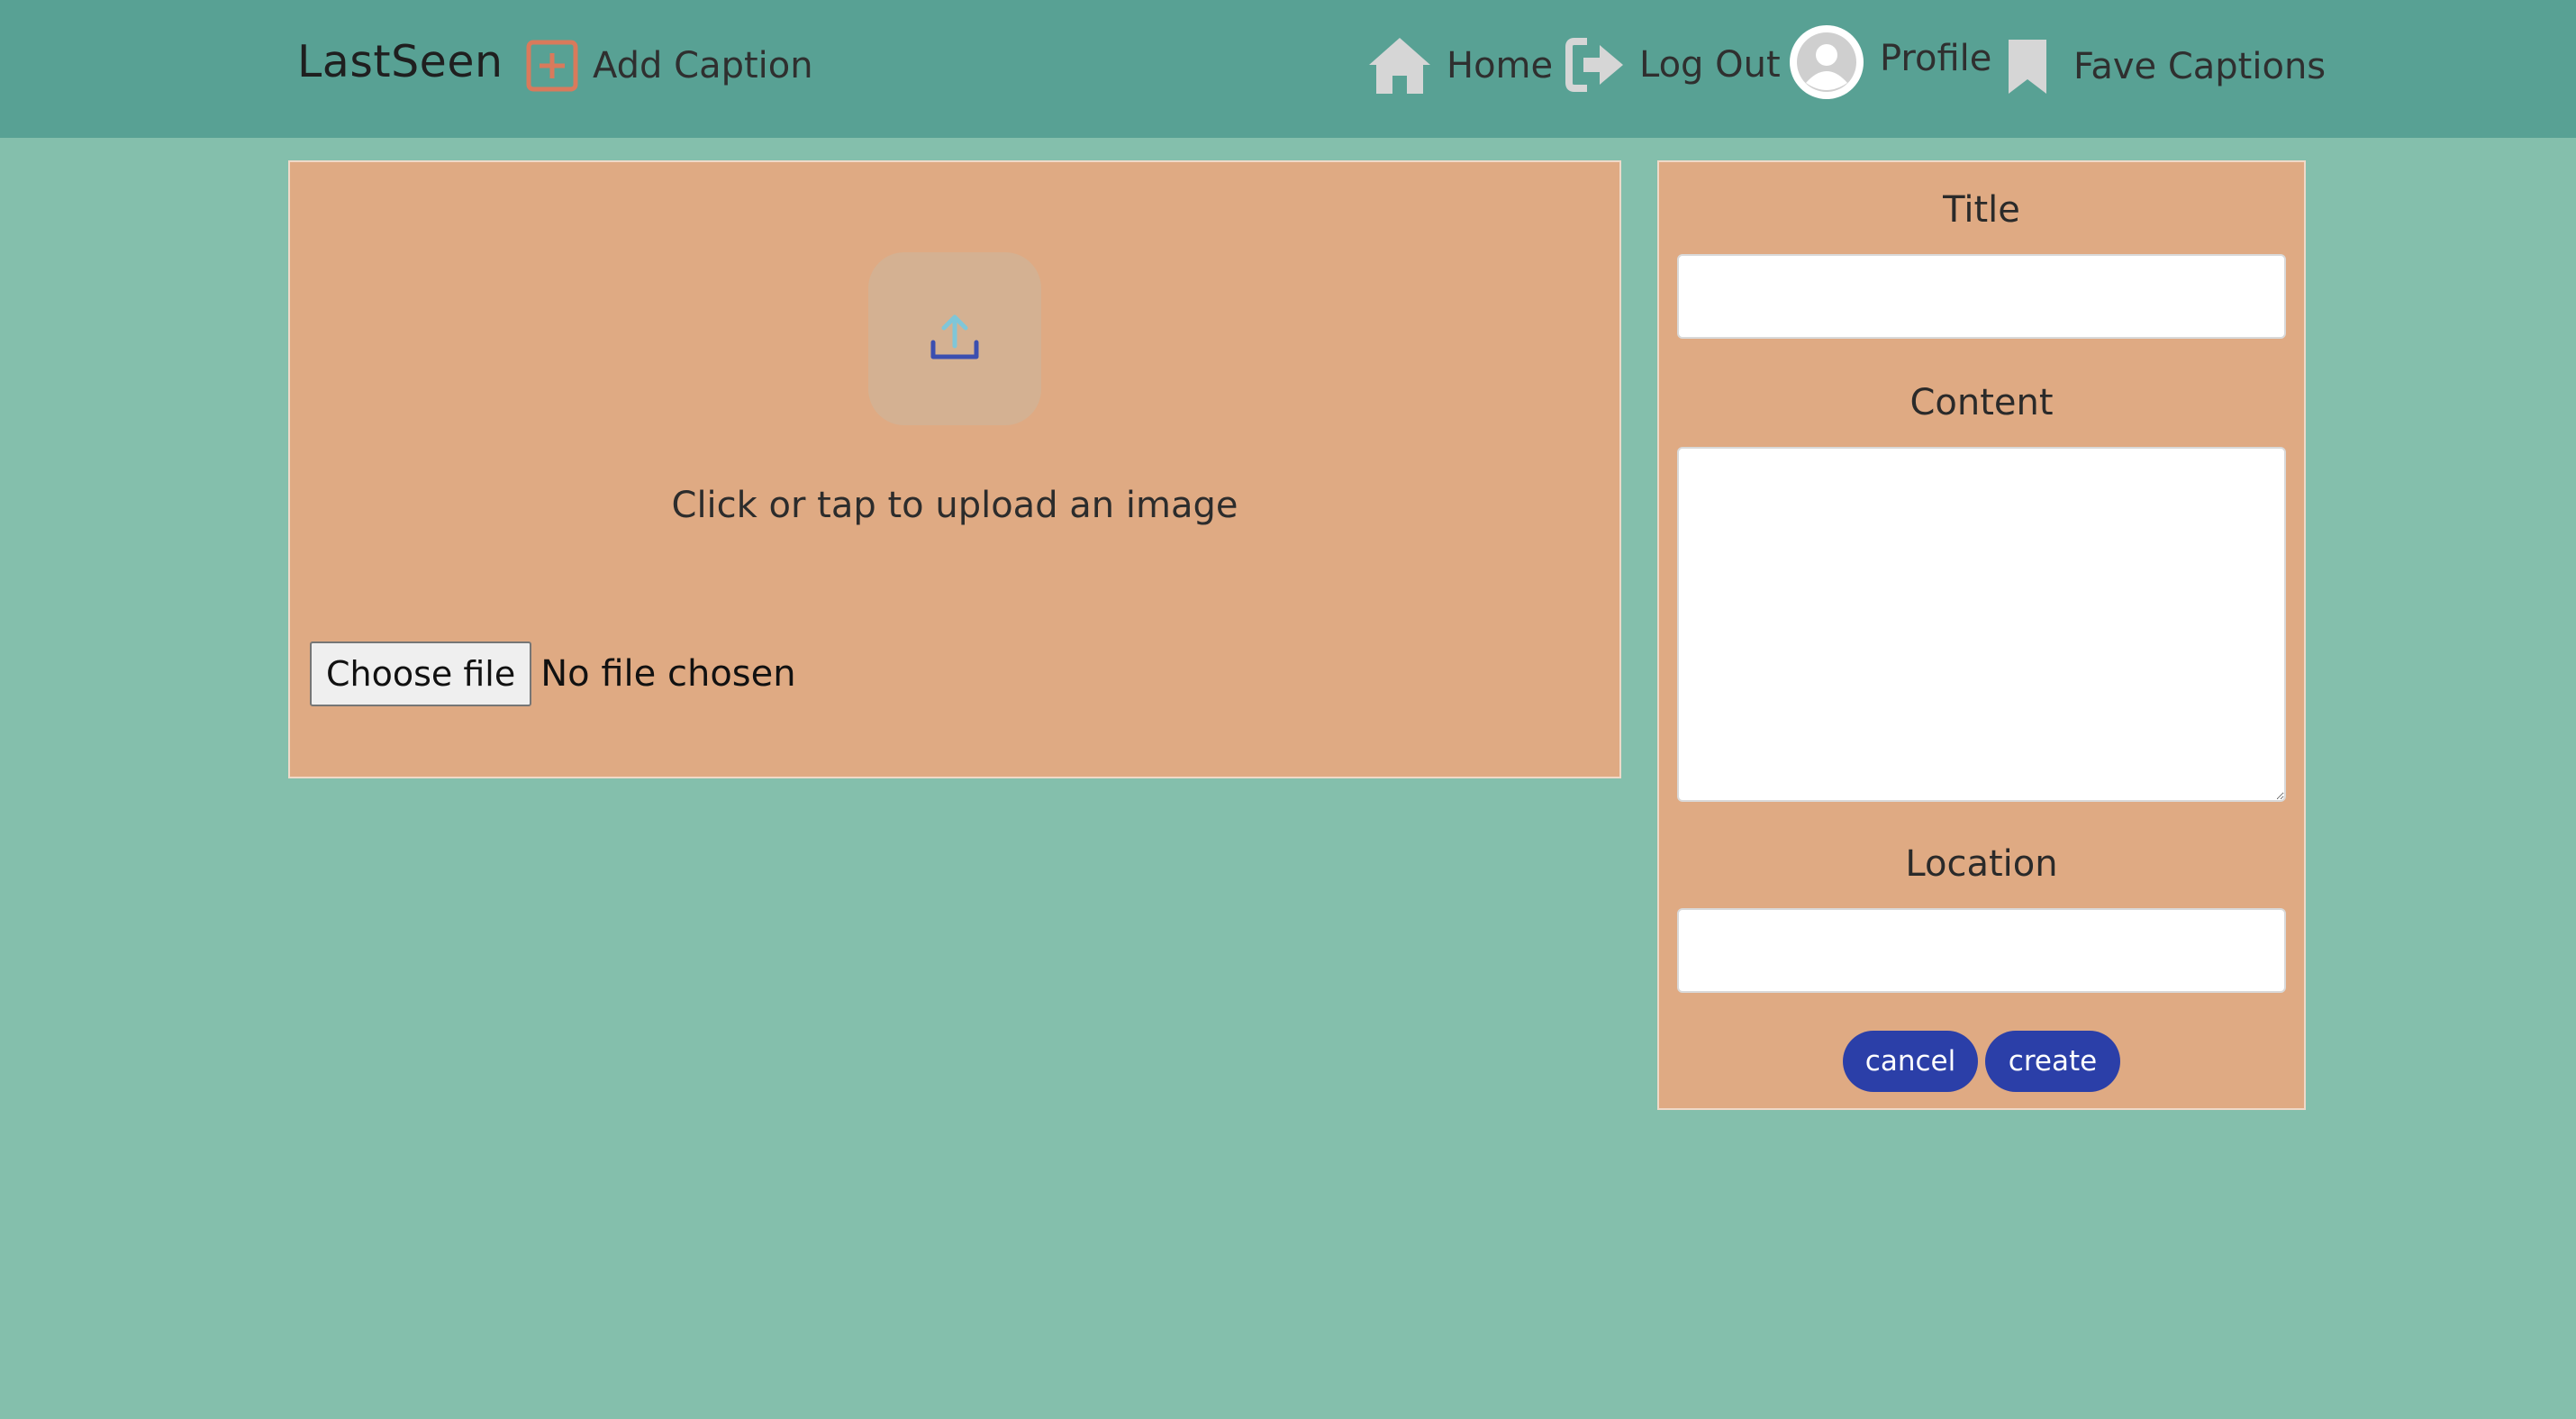 The height and width of the screenshot is (1419, 2576). Describe the element at coordinates (1981, 624) in the screenshot. I see `content-textarea` at that location.